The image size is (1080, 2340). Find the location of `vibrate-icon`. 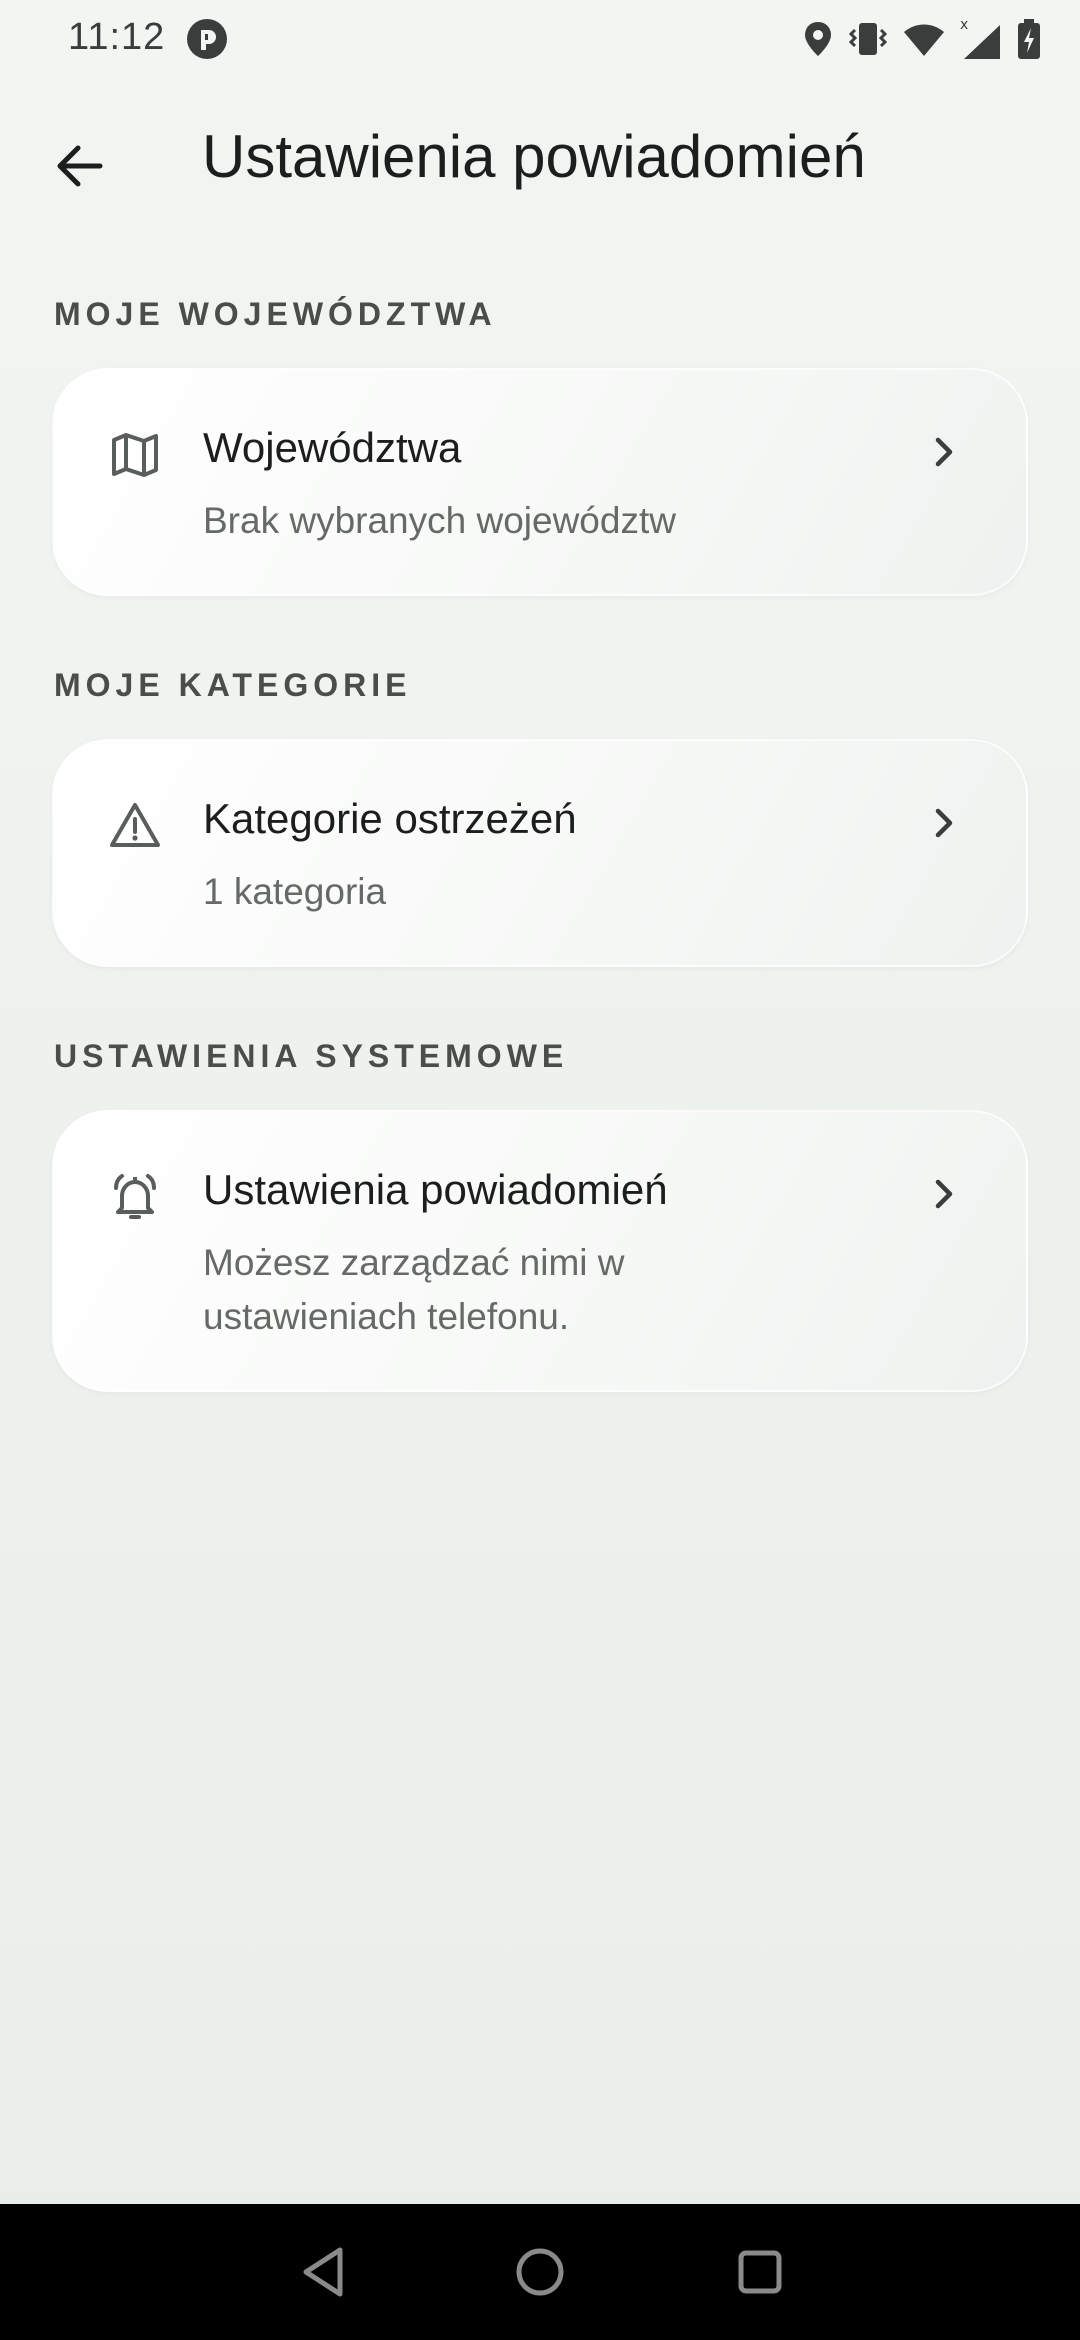

vibrate-icon is located at coordinates (868, 39).